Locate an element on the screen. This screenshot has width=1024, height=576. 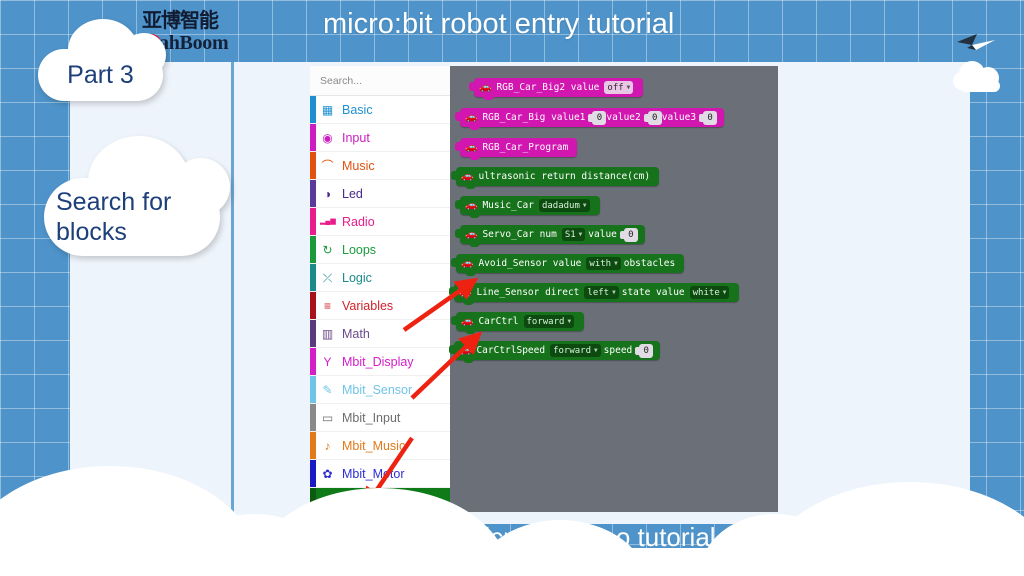
block-ultrasonic-return-distance: 🚗 ultrasonic return distance(cm) is located at coordinates (555, 178).